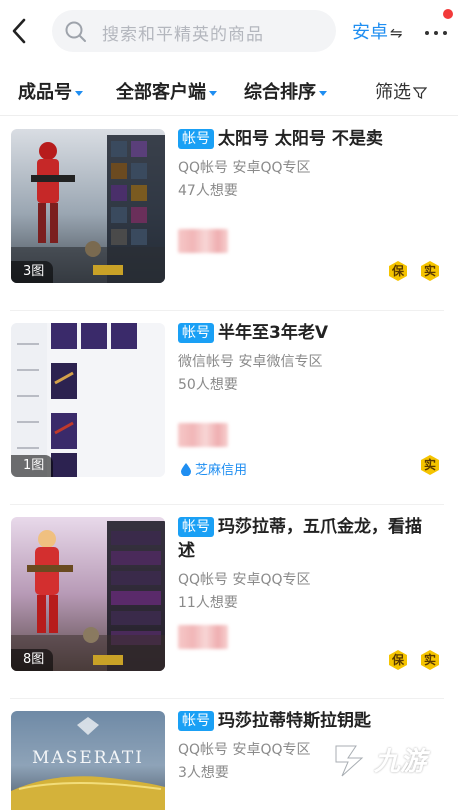 The image size is (458, 810). What do you see at coordinates (420, 94) in the screenshot?
I see `funnel-icon` at bounding box center [420, 94].